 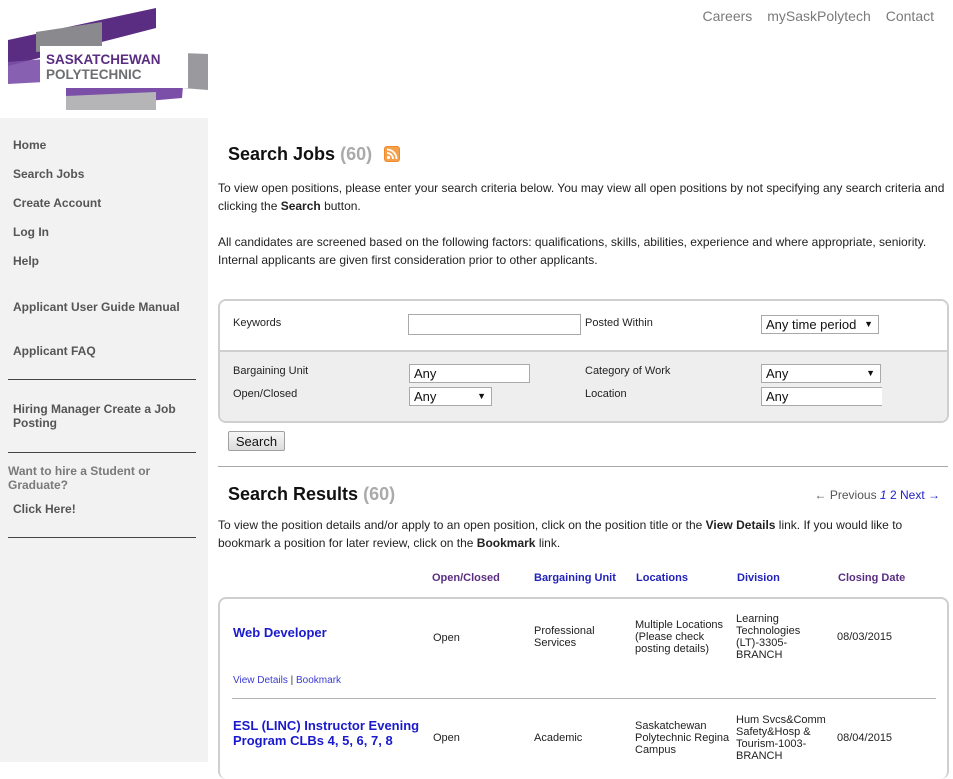 What do you see at coordinates (682, 738) in the screenshot?
I see `job-location: Saskatchewan Polytechnic Regina Campus` at bounding box center [682, 738].